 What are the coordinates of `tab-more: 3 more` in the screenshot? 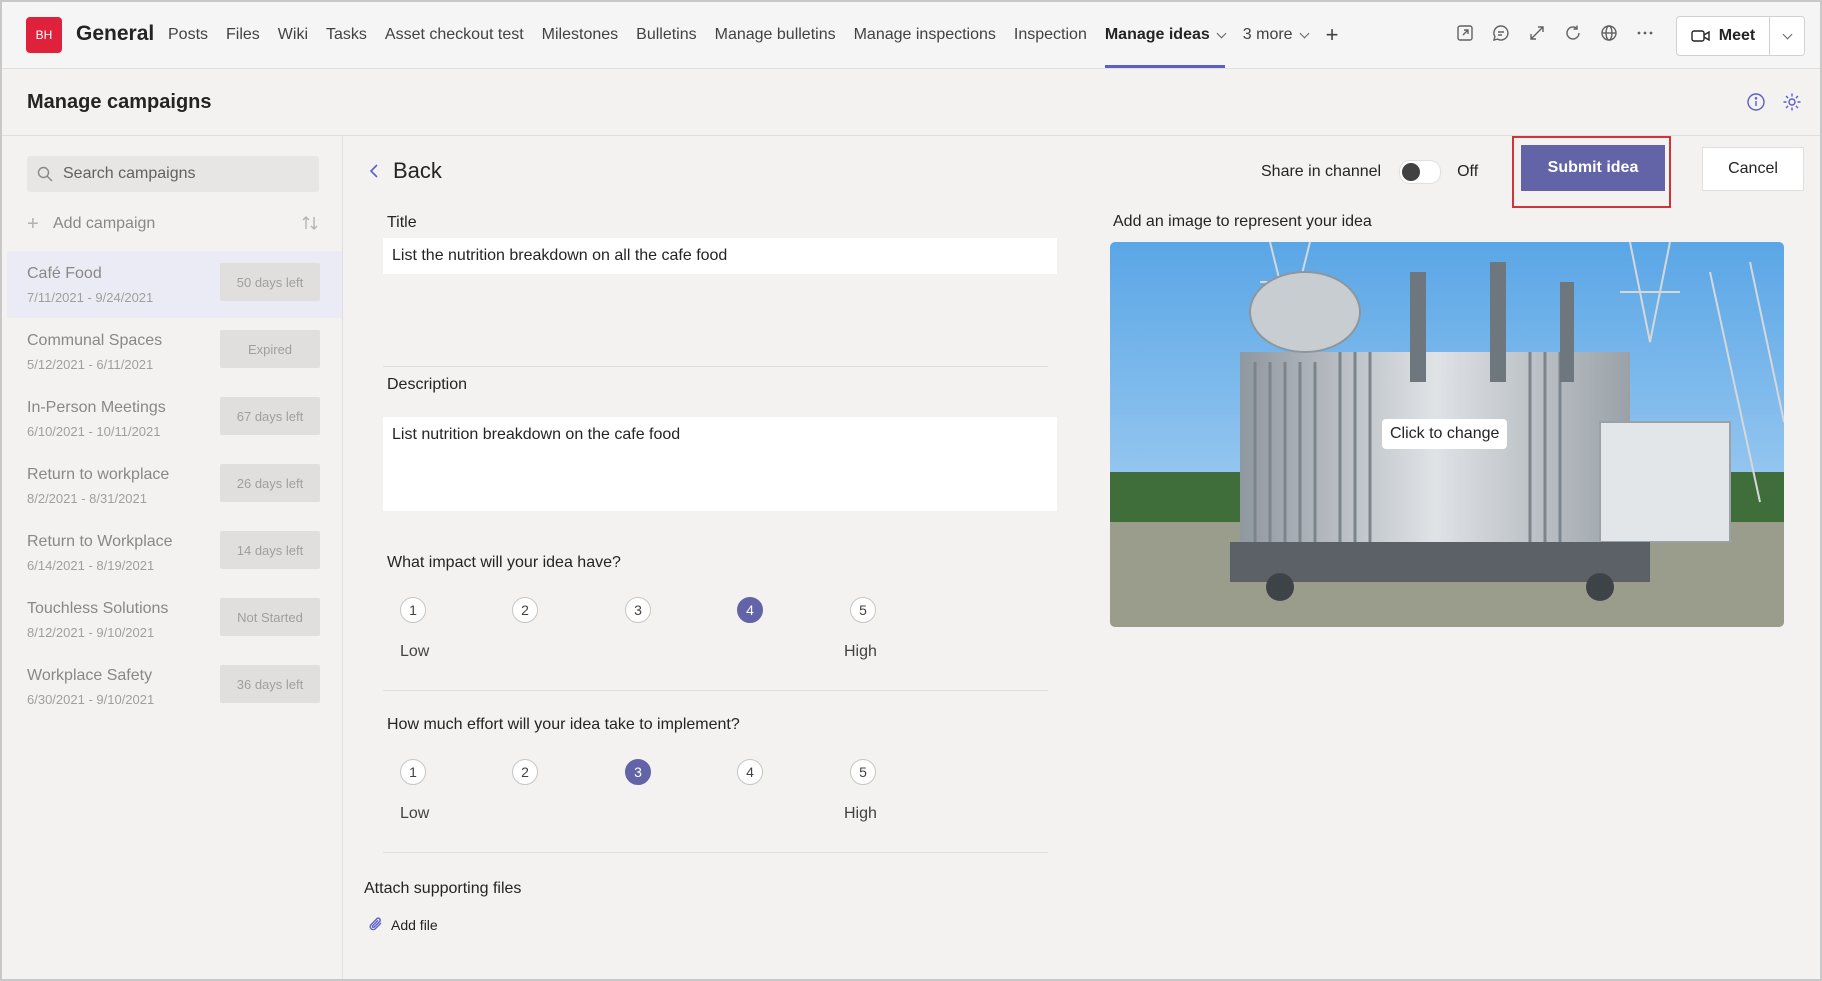 It's located at (1276, 35).